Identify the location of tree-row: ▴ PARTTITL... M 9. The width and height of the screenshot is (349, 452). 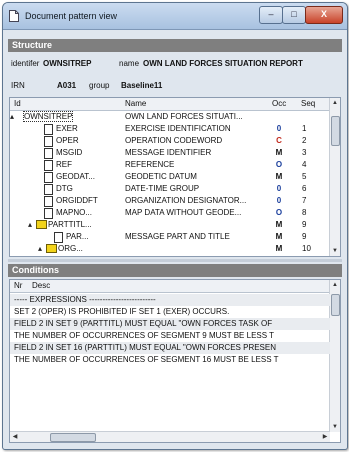
(170, 225).